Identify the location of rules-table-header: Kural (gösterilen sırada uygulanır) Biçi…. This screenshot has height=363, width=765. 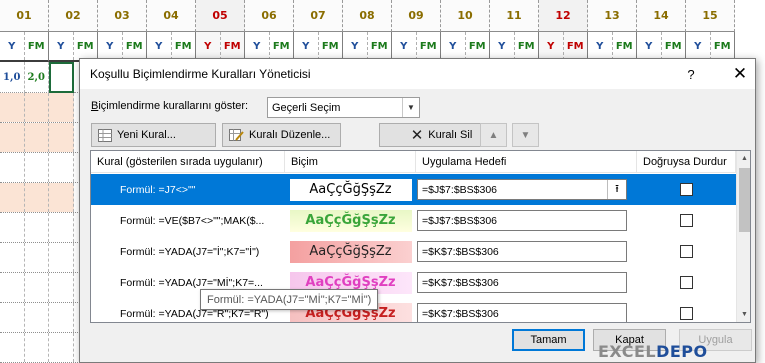
(413, 162).